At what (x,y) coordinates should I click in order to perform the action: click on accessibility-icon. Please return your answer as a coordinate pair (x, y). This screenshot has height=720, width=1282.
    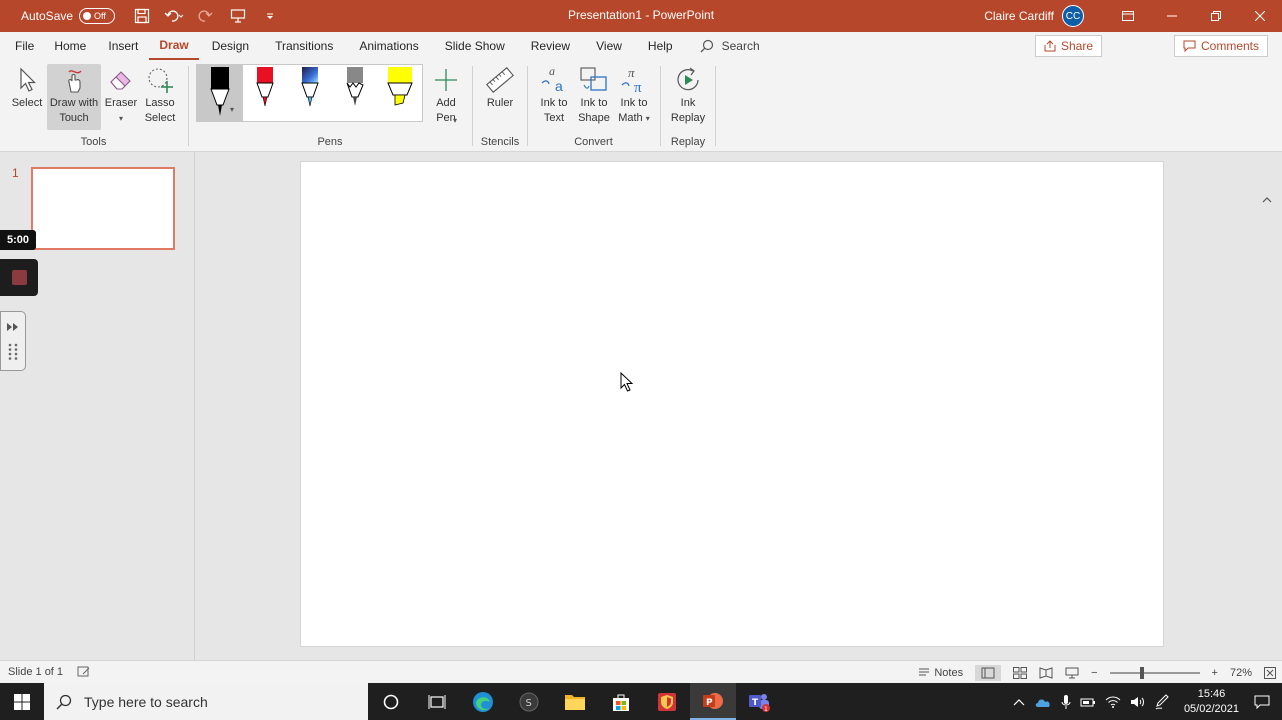
    Looking at the image, I should click on (84, 672).